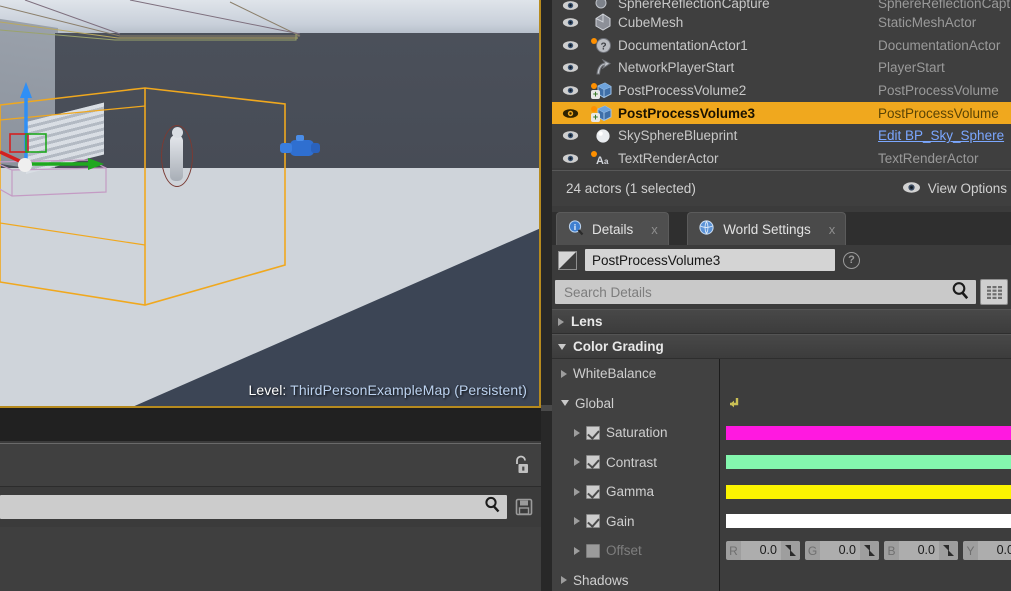 Image resolution: width=1011 pixels, height=591 pixels. Describe the element at coordinates (868, 521) in the screenshot. I see `color-swatch-gain` at that location.